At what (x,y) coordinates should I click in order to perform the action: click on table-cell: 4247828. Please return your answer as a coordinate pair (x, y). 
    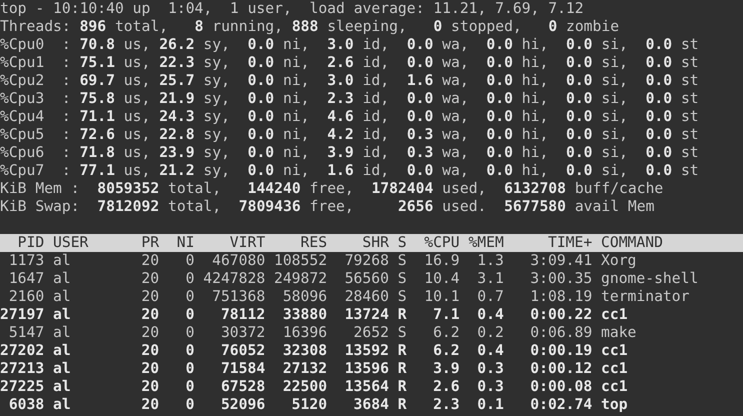
    Looking at the image, I should click on (234, 279).